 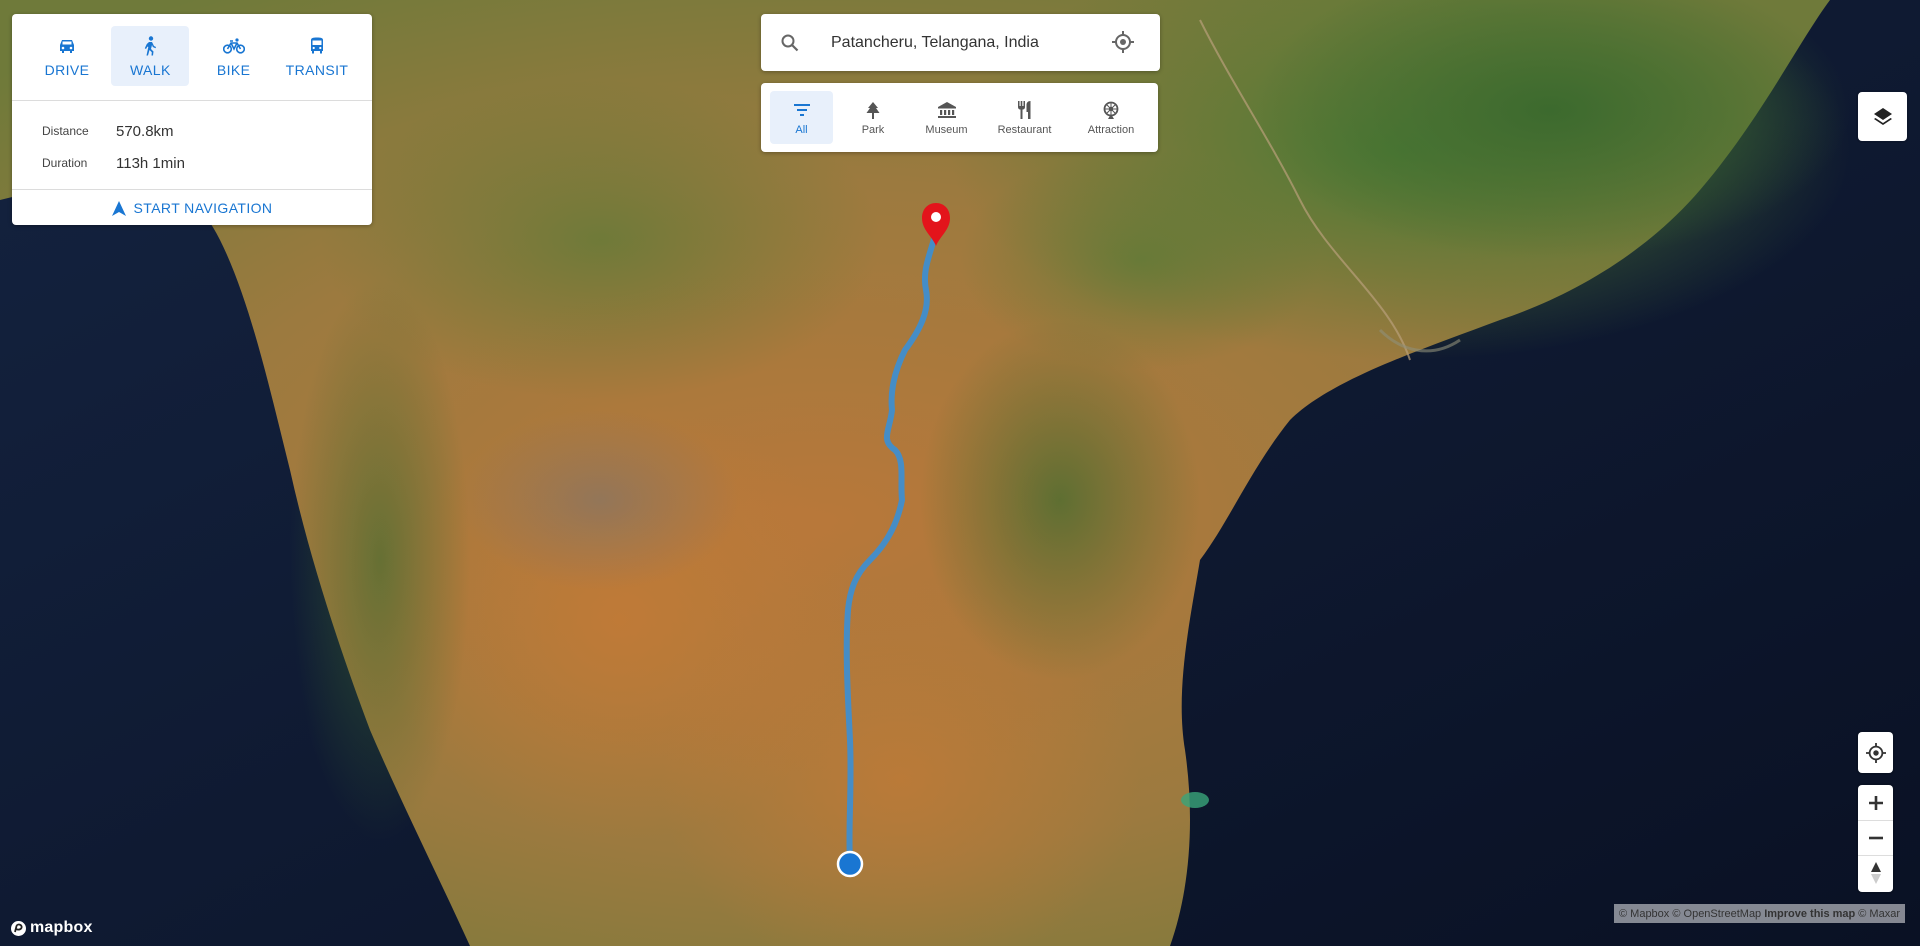 I want to click on category-park-label: Park, so click(x=873, y=130).